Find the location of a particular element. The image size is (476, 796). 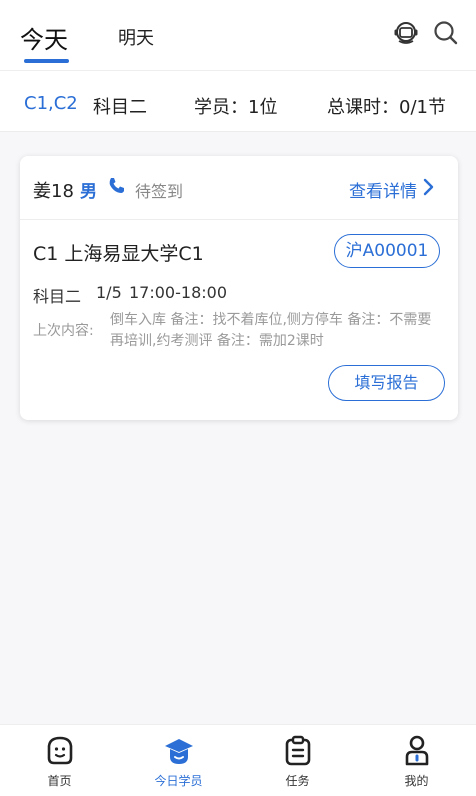

nav-mine-label: 我的 is located at coordinates (416, 781).